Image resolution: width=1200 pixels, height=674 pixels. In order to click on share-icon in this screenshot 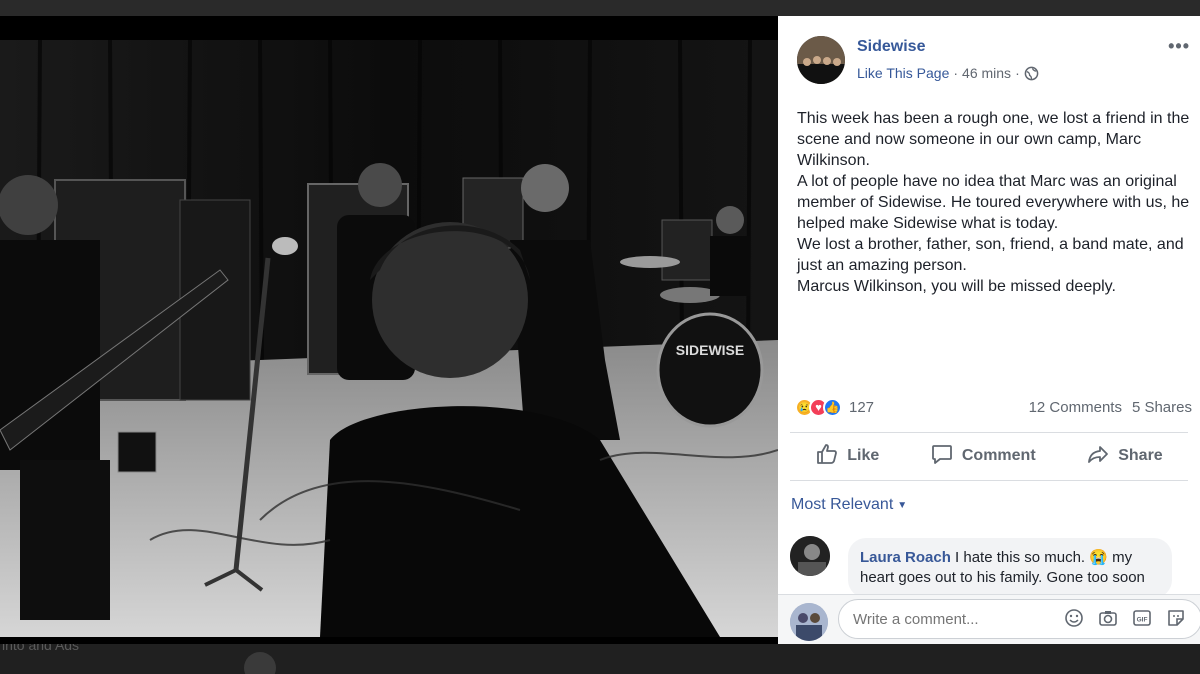, I will do `click(1098, 456)`.